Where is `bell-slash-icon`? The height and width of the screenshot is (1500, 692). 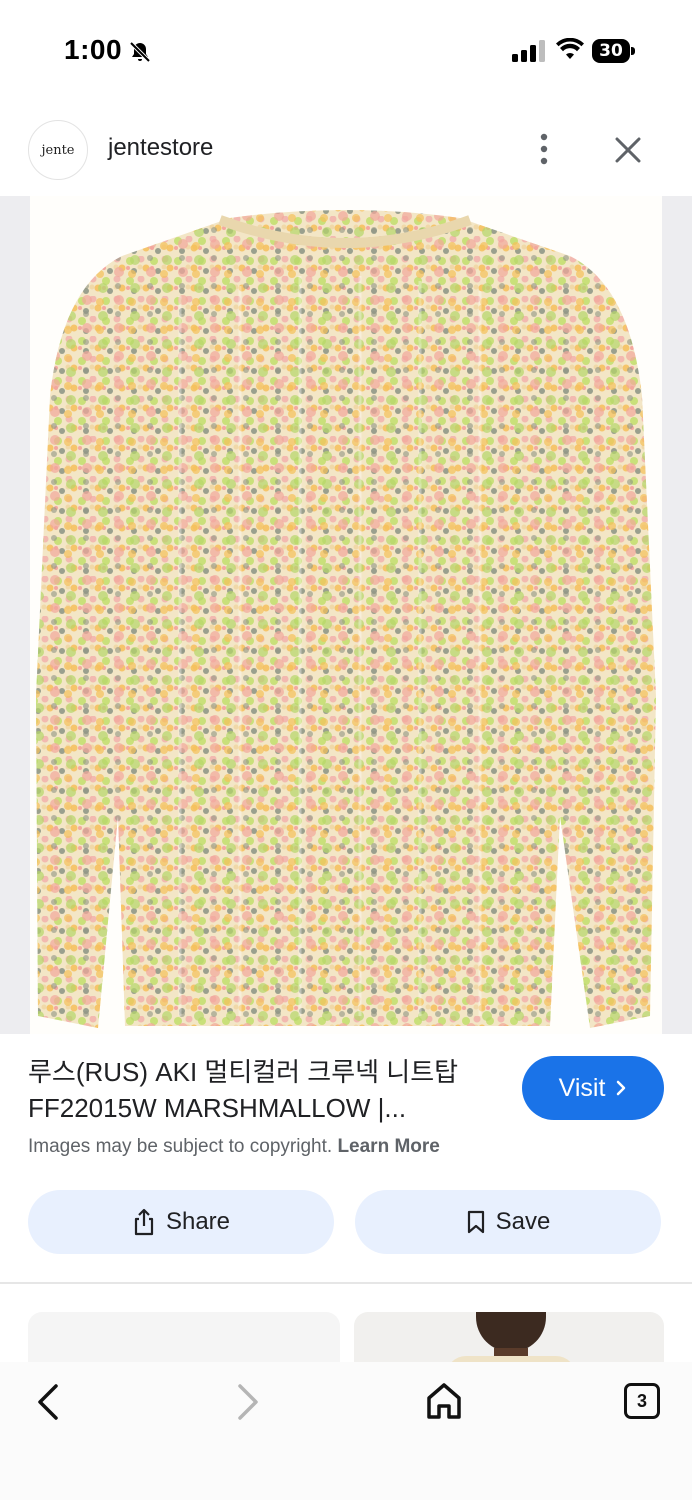
bell-slash-icon is located at coordinates (140, 52).